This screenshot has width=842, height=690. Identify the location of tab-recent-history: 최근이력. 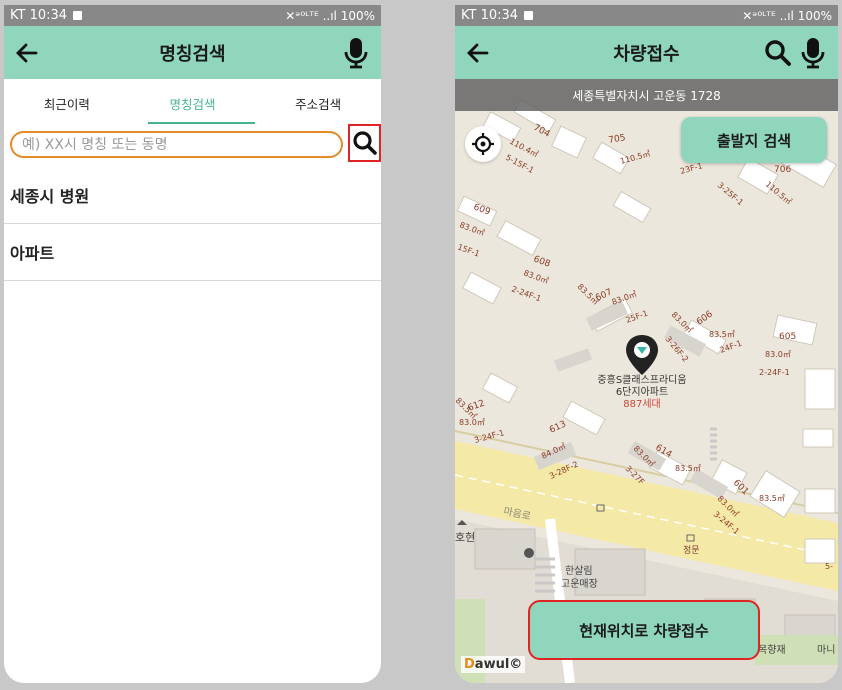
(67, 103).